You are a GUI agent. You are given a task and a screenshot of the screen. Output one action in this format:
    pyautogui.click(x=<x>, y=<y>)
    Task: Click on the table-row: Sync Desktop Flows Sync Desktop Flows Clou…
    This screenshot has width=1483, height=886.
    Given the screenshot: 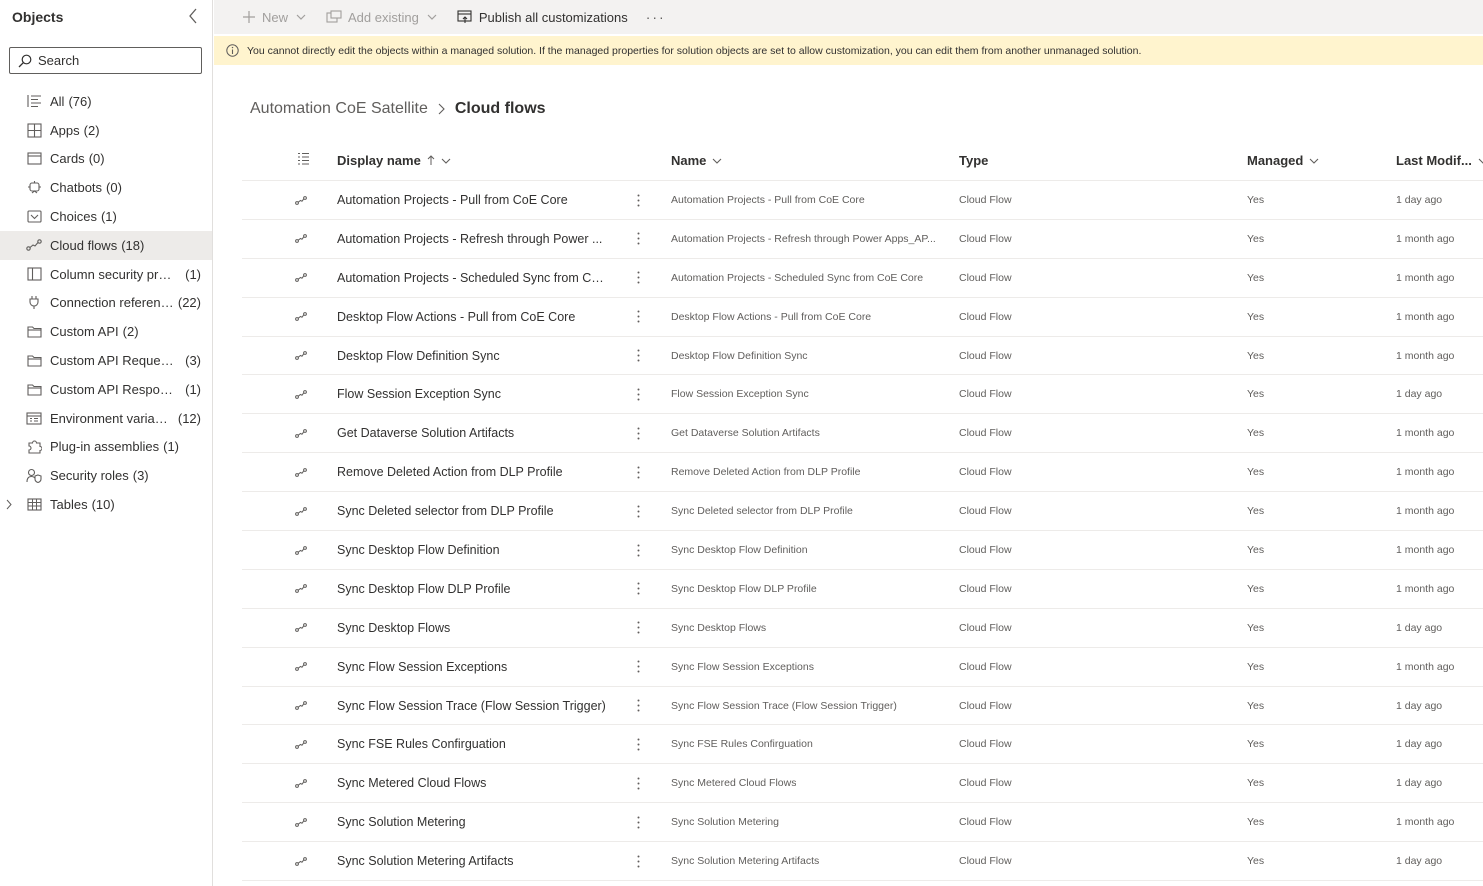 What is the action you would take?
    pyautogui.click(x=862, y=628)
    